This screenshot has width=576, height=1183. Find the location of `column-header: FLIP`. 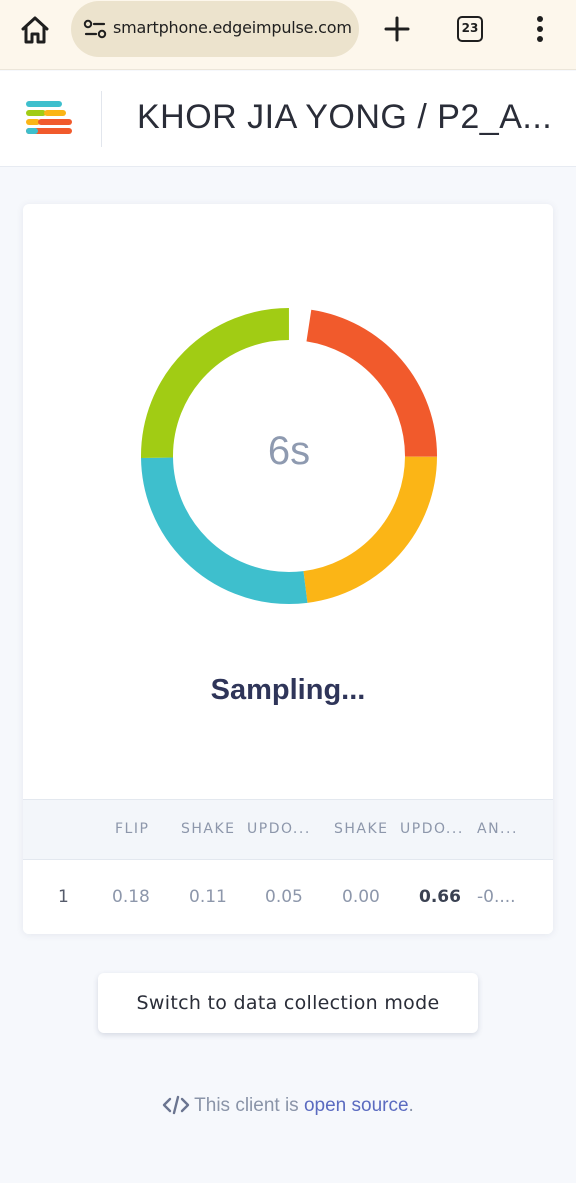

column-header: FLIP is located at coordinates (132, 829).